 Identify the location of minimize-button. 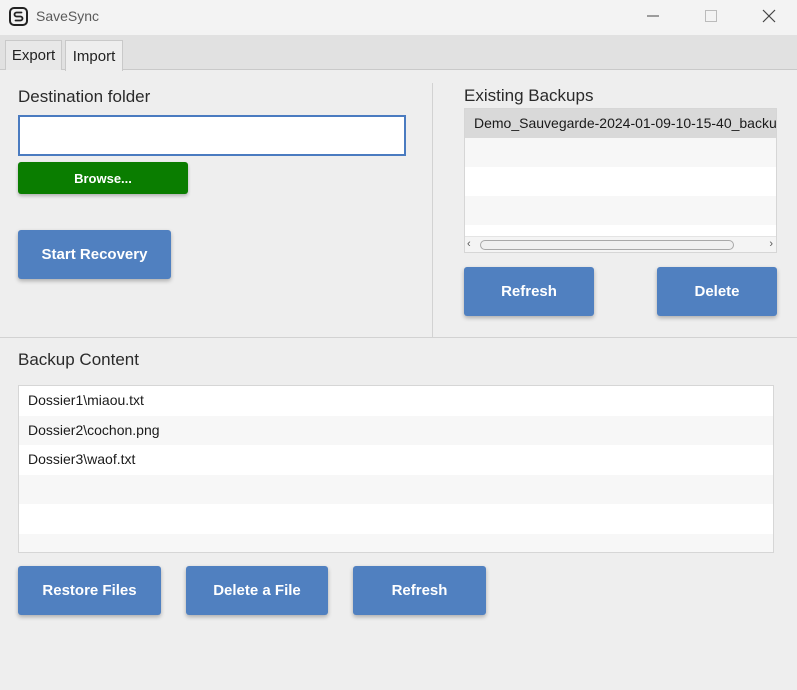
(653, 16).